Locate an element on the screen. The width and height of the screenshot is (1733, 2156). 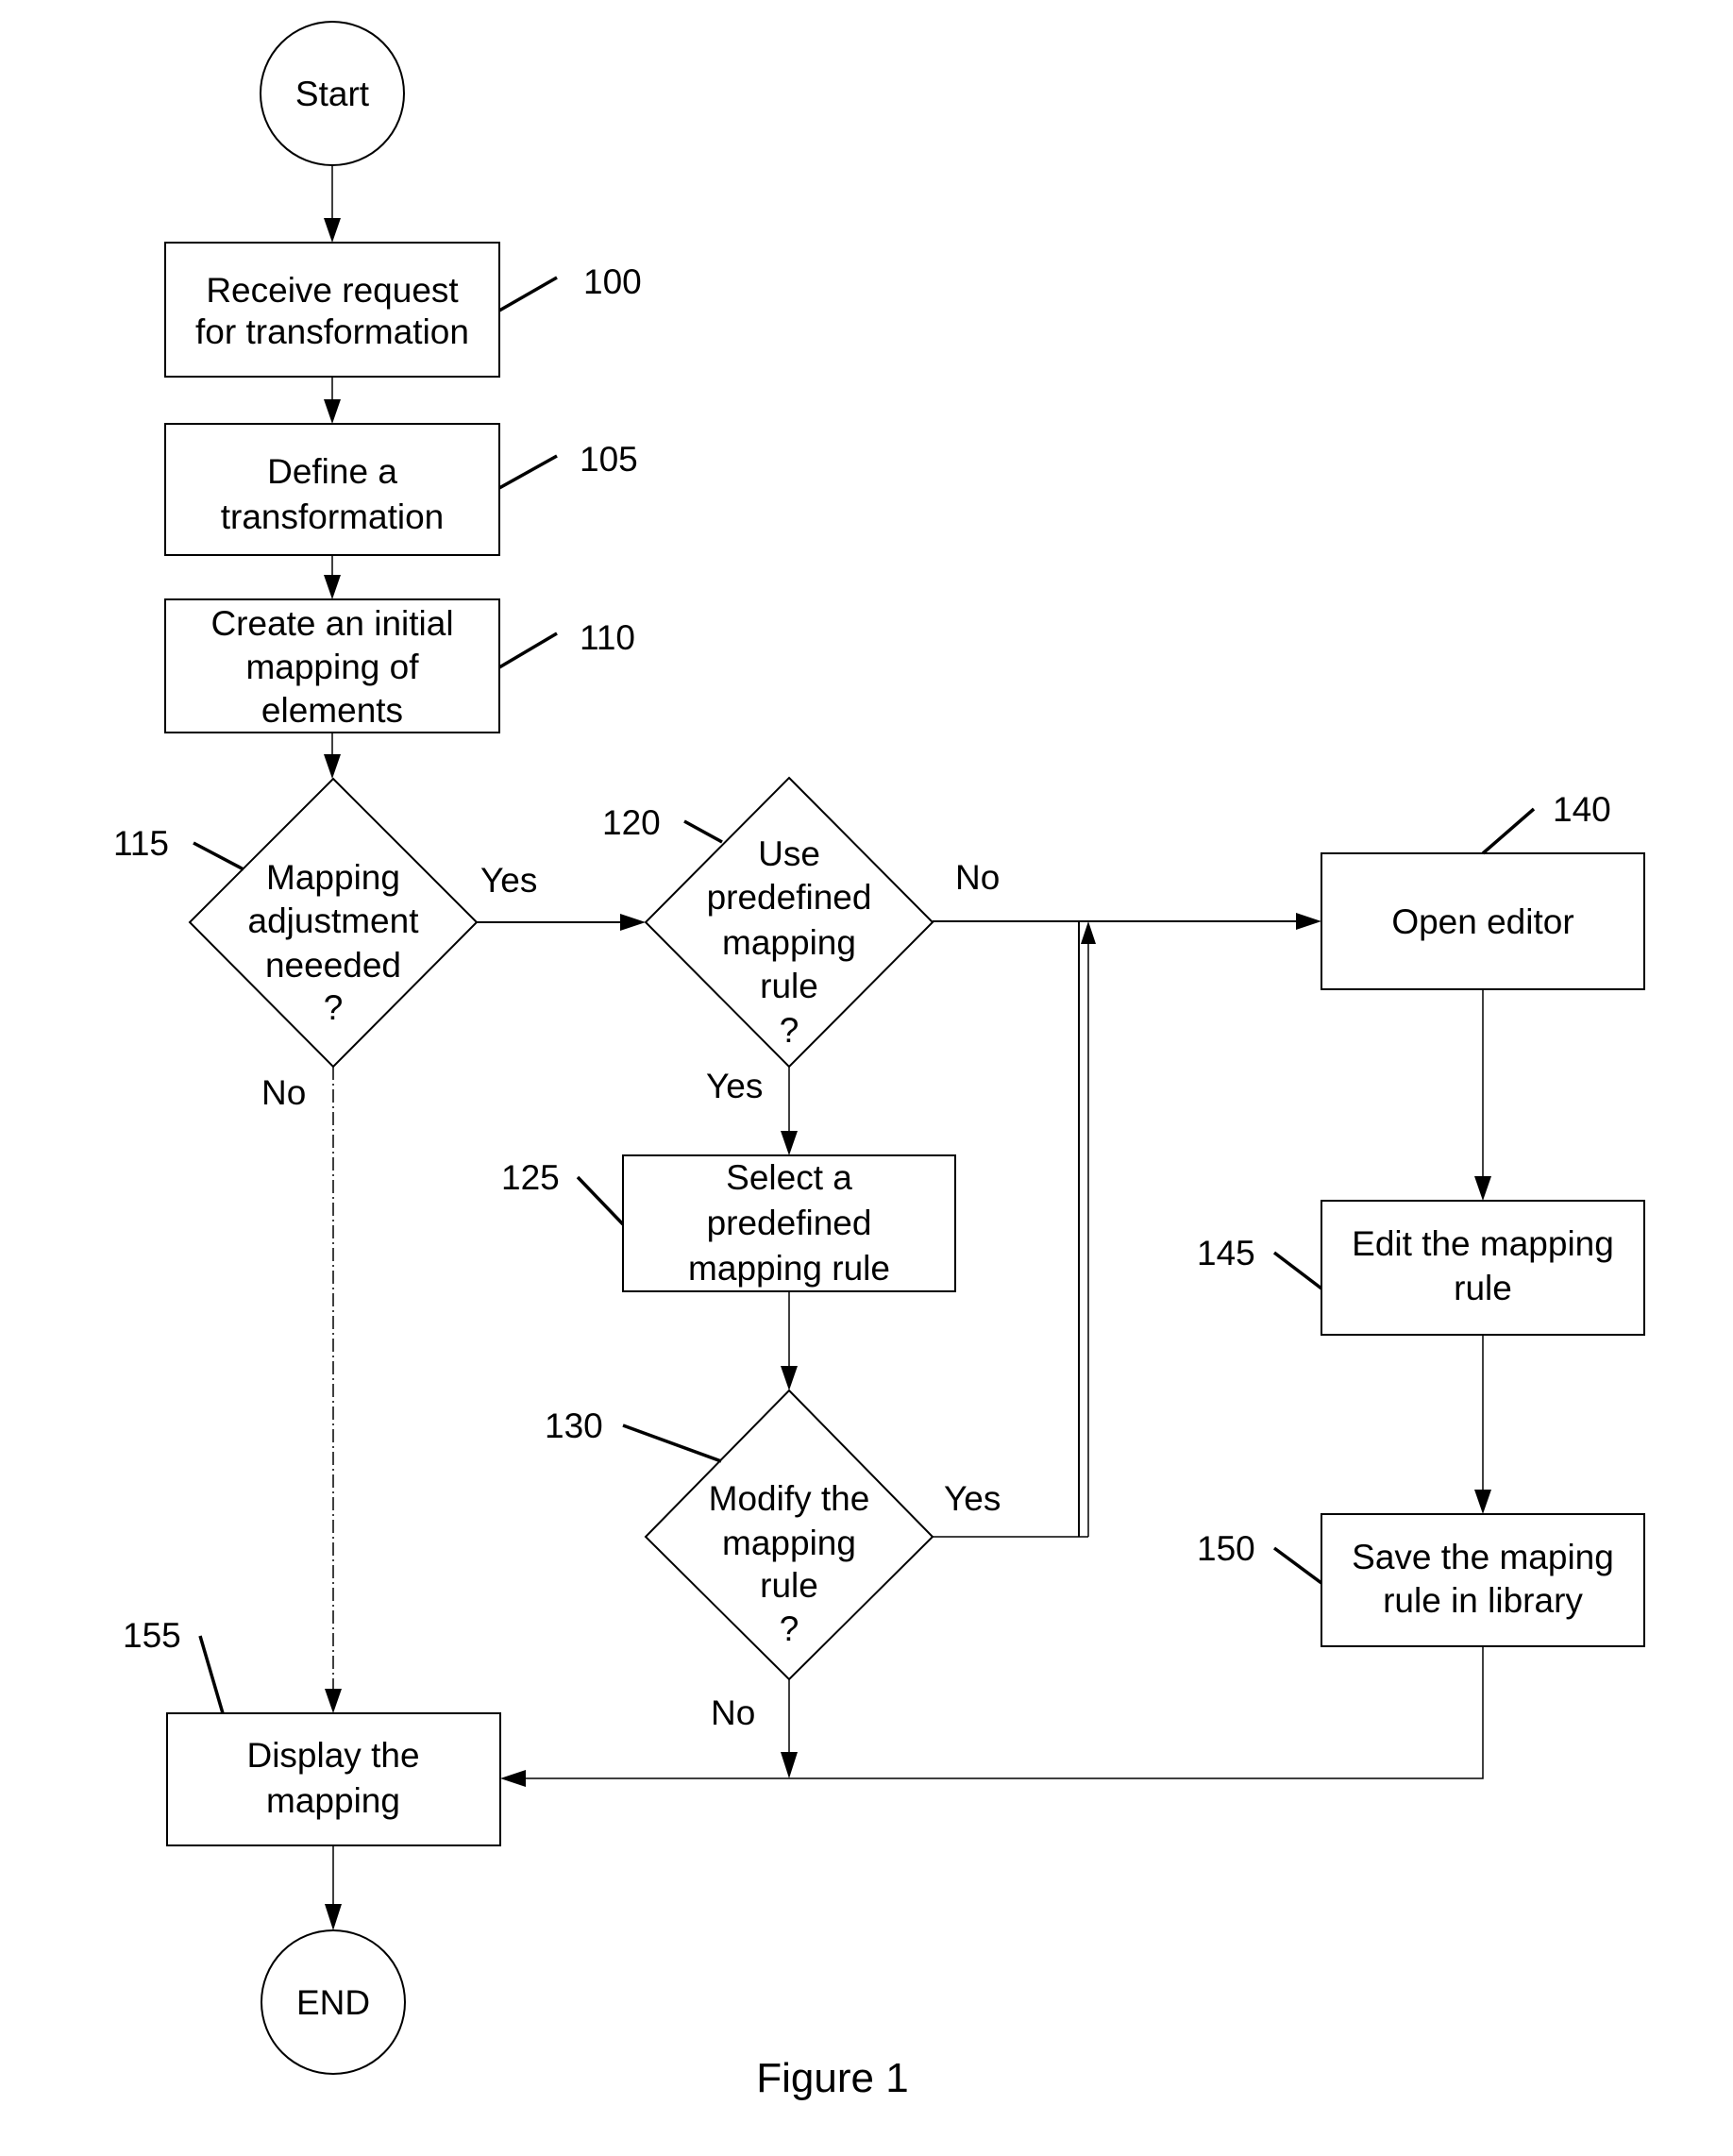
node-125-line-1: Select a is located at coordinates (789, 1177).